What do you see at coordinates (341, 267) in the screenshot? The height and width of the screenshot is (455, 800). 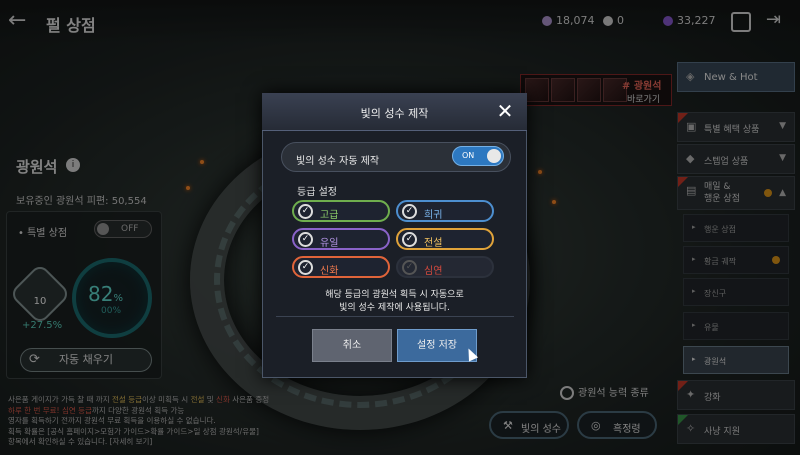 I see `grade-mythic-checkbox: ✓ 신화` at bounding box center [341, 267].